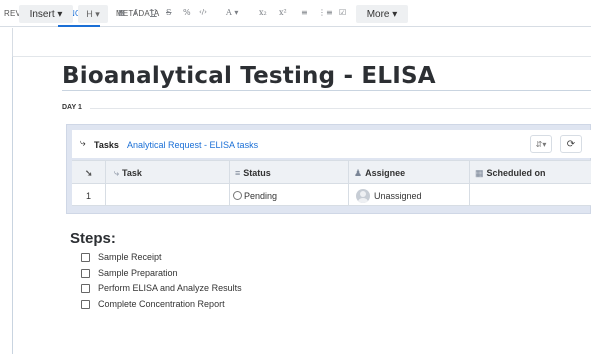 This screenshot has height=354, width=591. Describe the element at coordinates (342, 12) in the screenshot. I see `checklist-icon: ☑` at that location.